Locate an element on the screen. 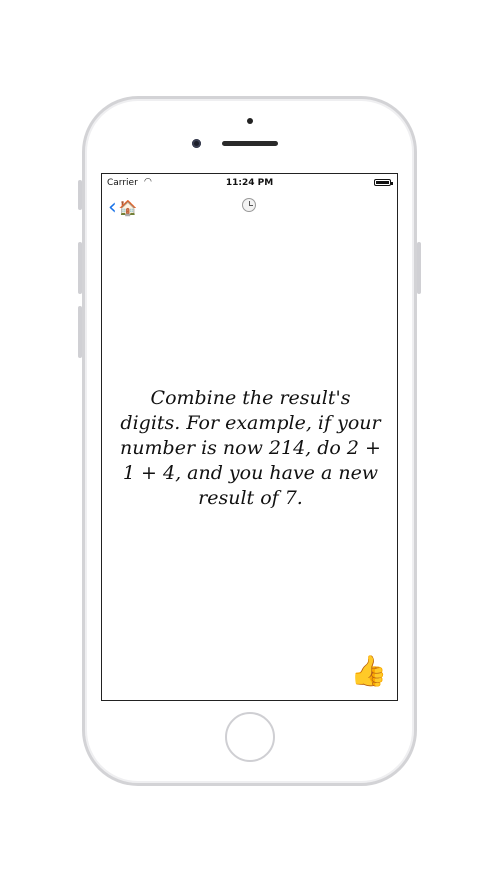 The width and height of the screenshot is (500, 889). clock-icon is located at coordinates (249, 205).